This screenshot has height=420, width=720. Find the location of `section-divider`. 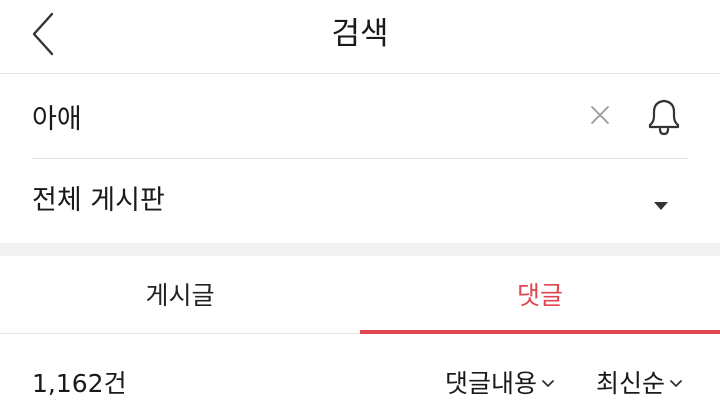

section-divider is located at coordinates (360, 249).